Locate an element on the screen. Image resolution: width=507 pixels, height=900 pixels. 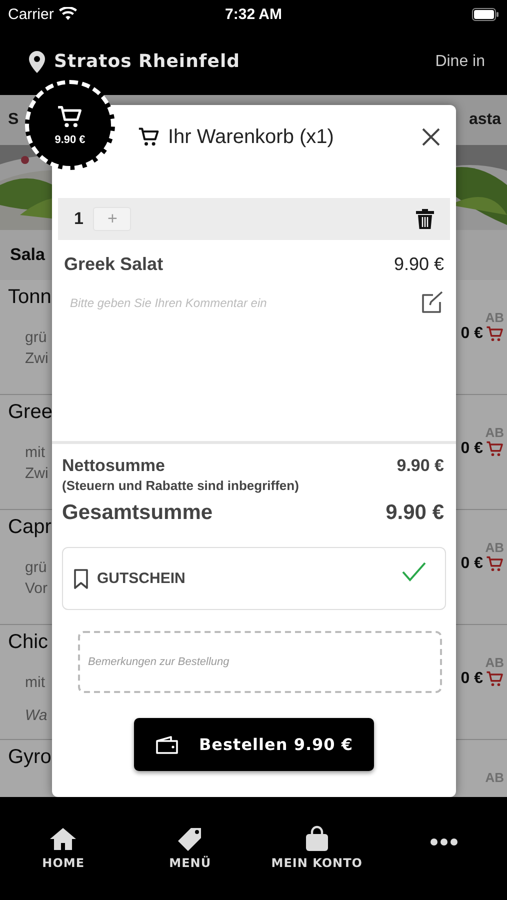
category-tab: S is located at coordinates (13, 120).